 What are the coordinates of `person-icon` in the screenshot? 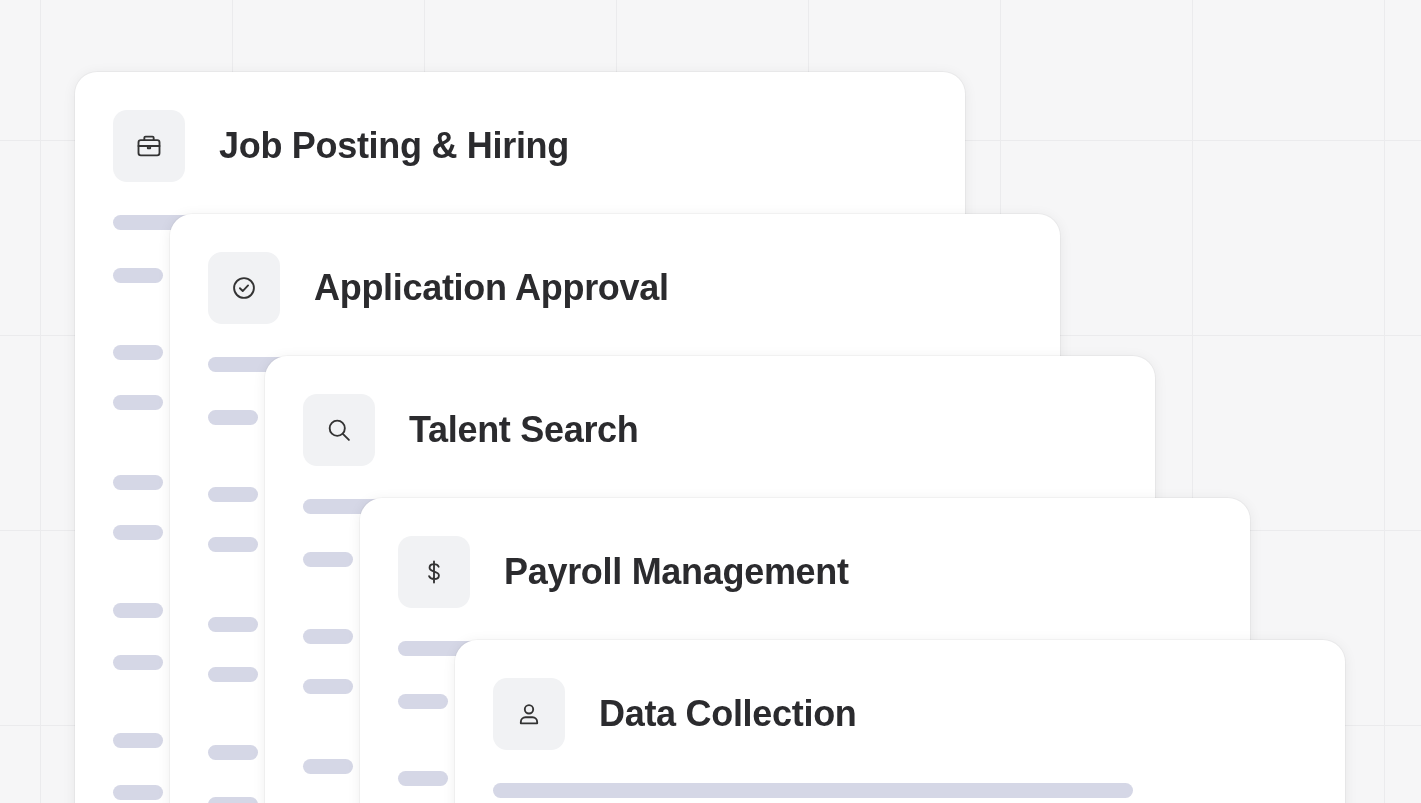 It's located at (529, 714).